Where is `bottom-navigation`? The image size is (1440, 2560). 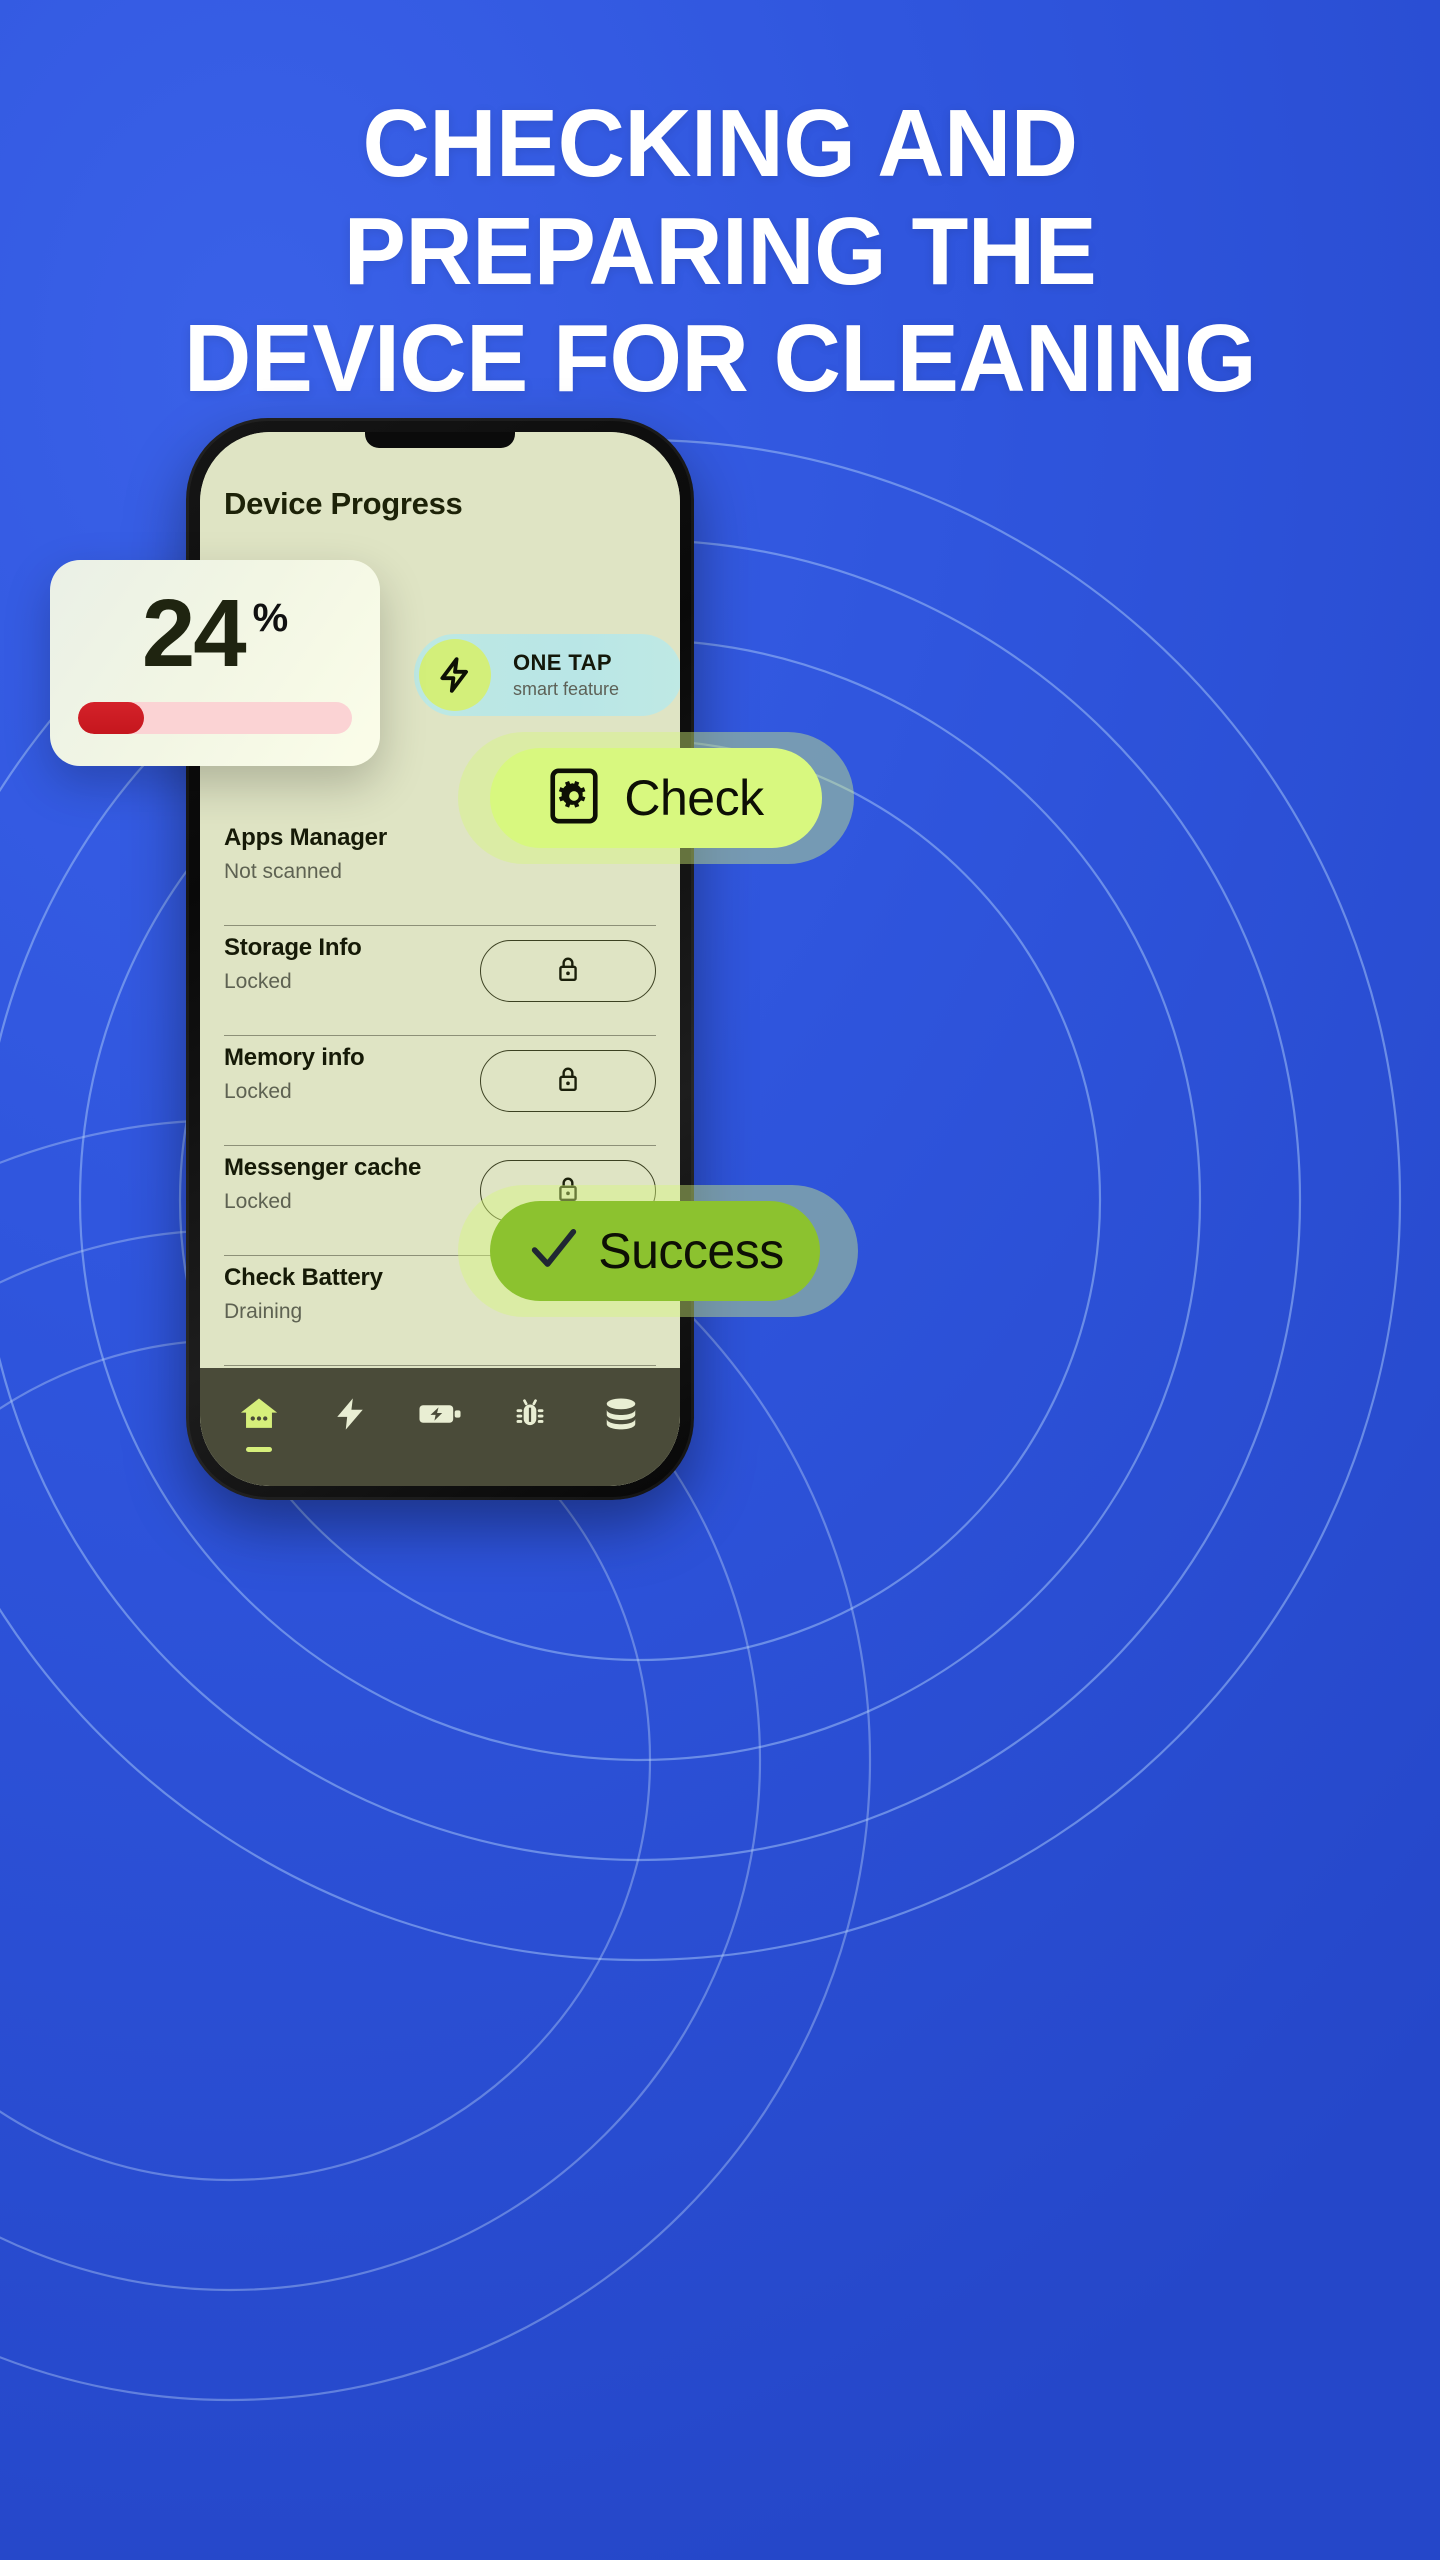 bottom-navigation is located at coordinates (440, 1427).